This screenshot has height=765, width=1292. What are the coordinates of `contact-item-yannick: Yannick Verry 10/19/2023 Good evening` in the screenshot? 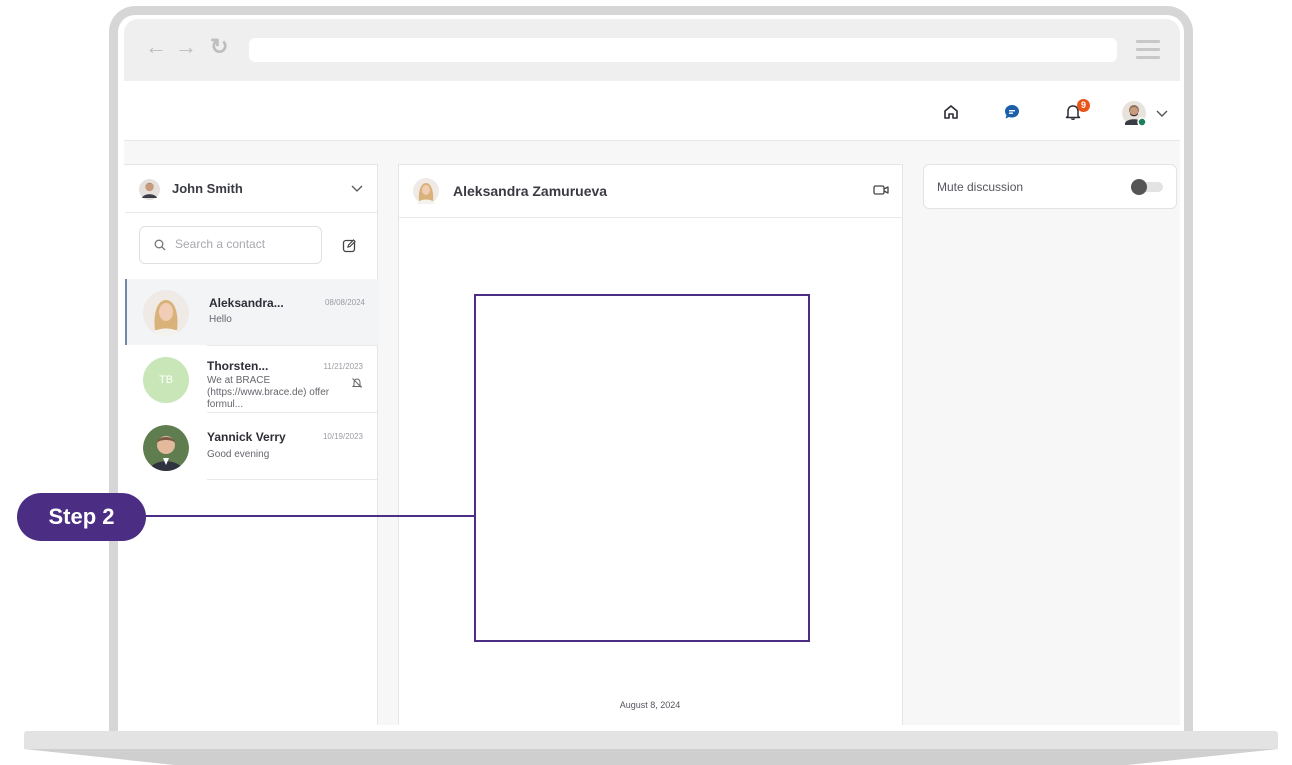 It's located at (251, 446).